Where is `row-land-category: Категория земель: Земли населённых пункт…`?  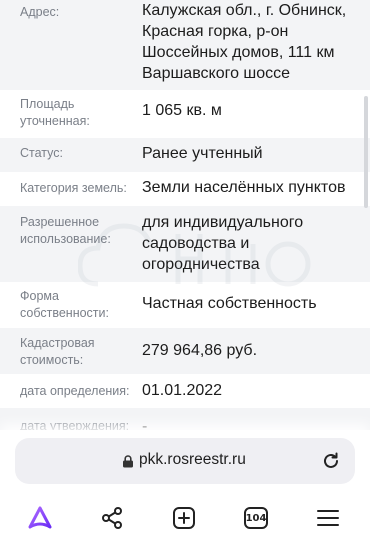
row-land-category: Категория земель: Земли населённых пункт… is located at coordinates (185, 189).